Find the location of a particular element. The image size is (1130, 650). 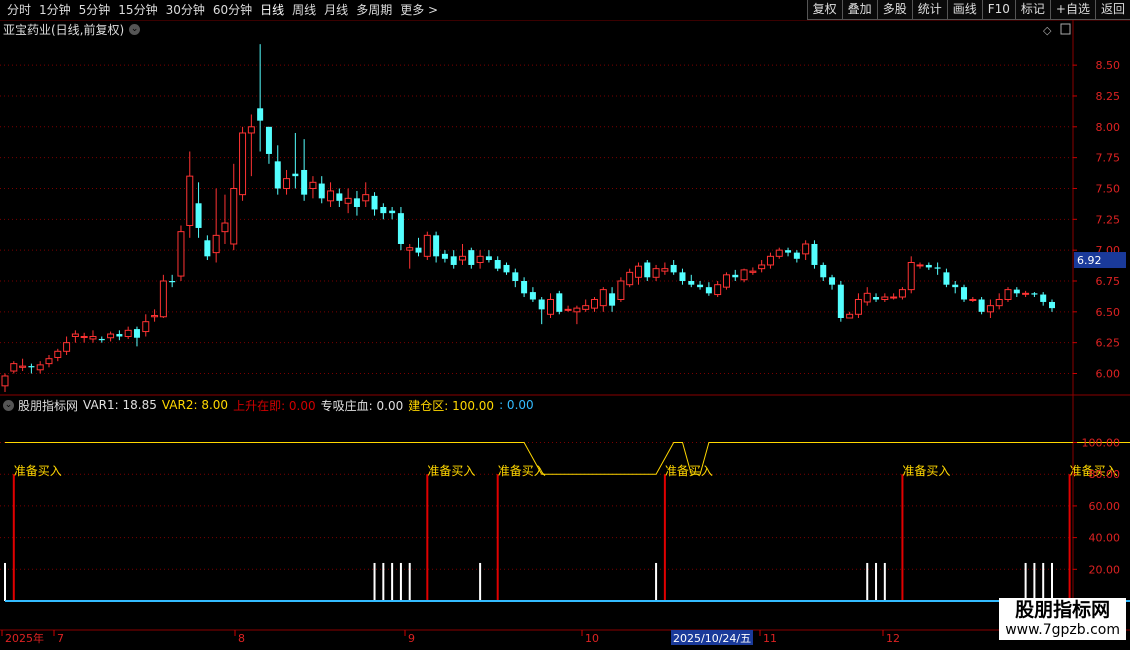

chart-title: 亚宝药业(日线,前复权) is located at coordinates (64, 29).